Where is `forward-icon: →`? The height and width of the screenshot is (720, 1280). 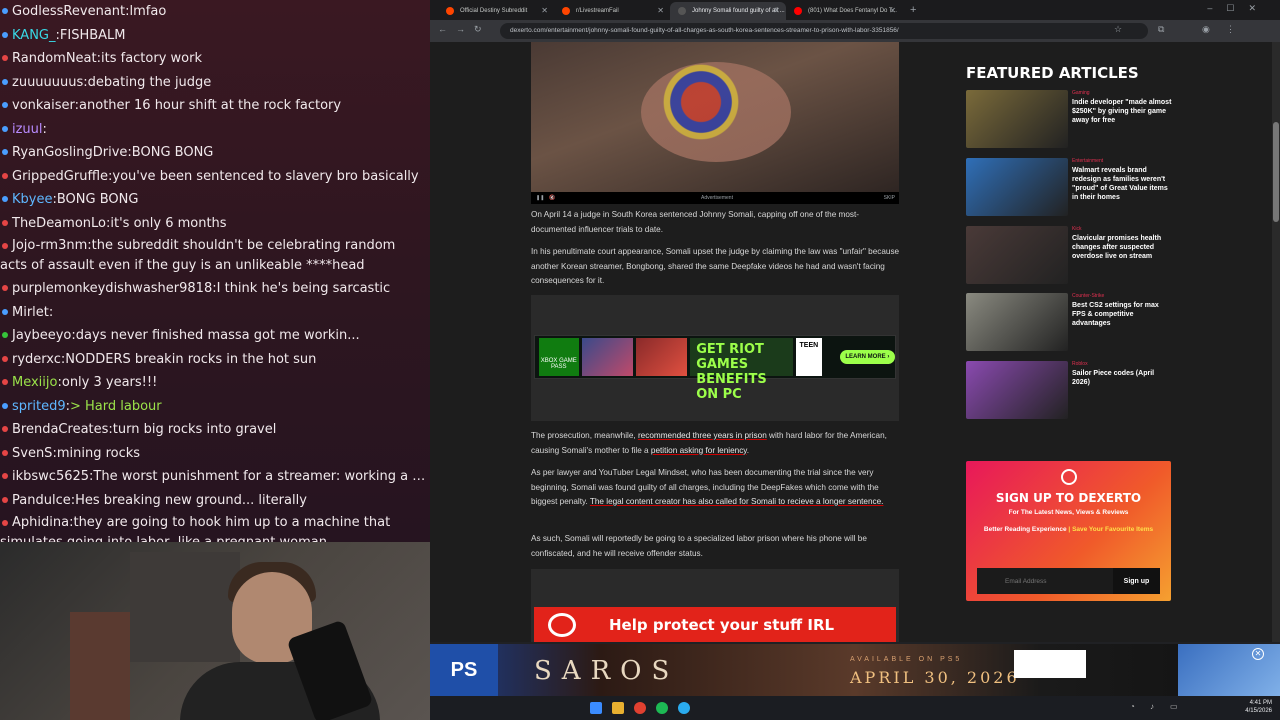
forward-icon: → is located at coordinates (460, 29).